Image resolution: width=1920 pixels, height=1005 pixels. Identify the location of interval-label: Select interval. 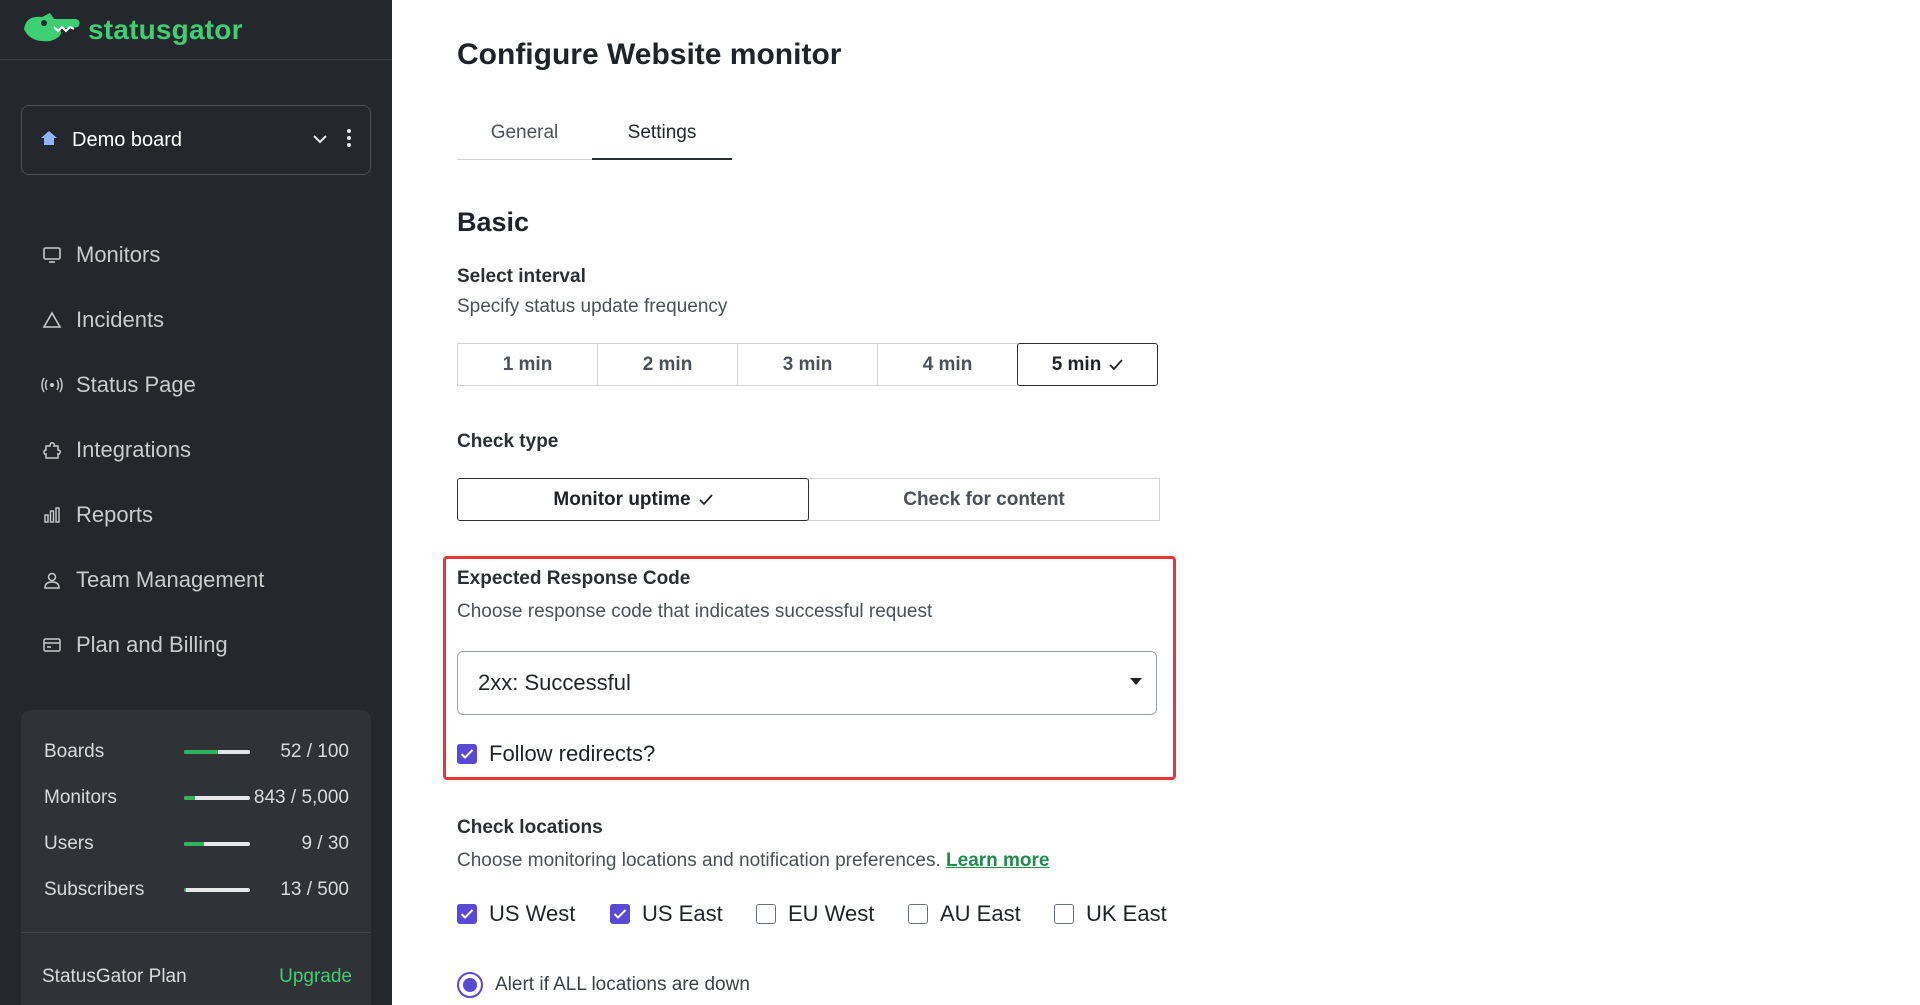
(521, 276).